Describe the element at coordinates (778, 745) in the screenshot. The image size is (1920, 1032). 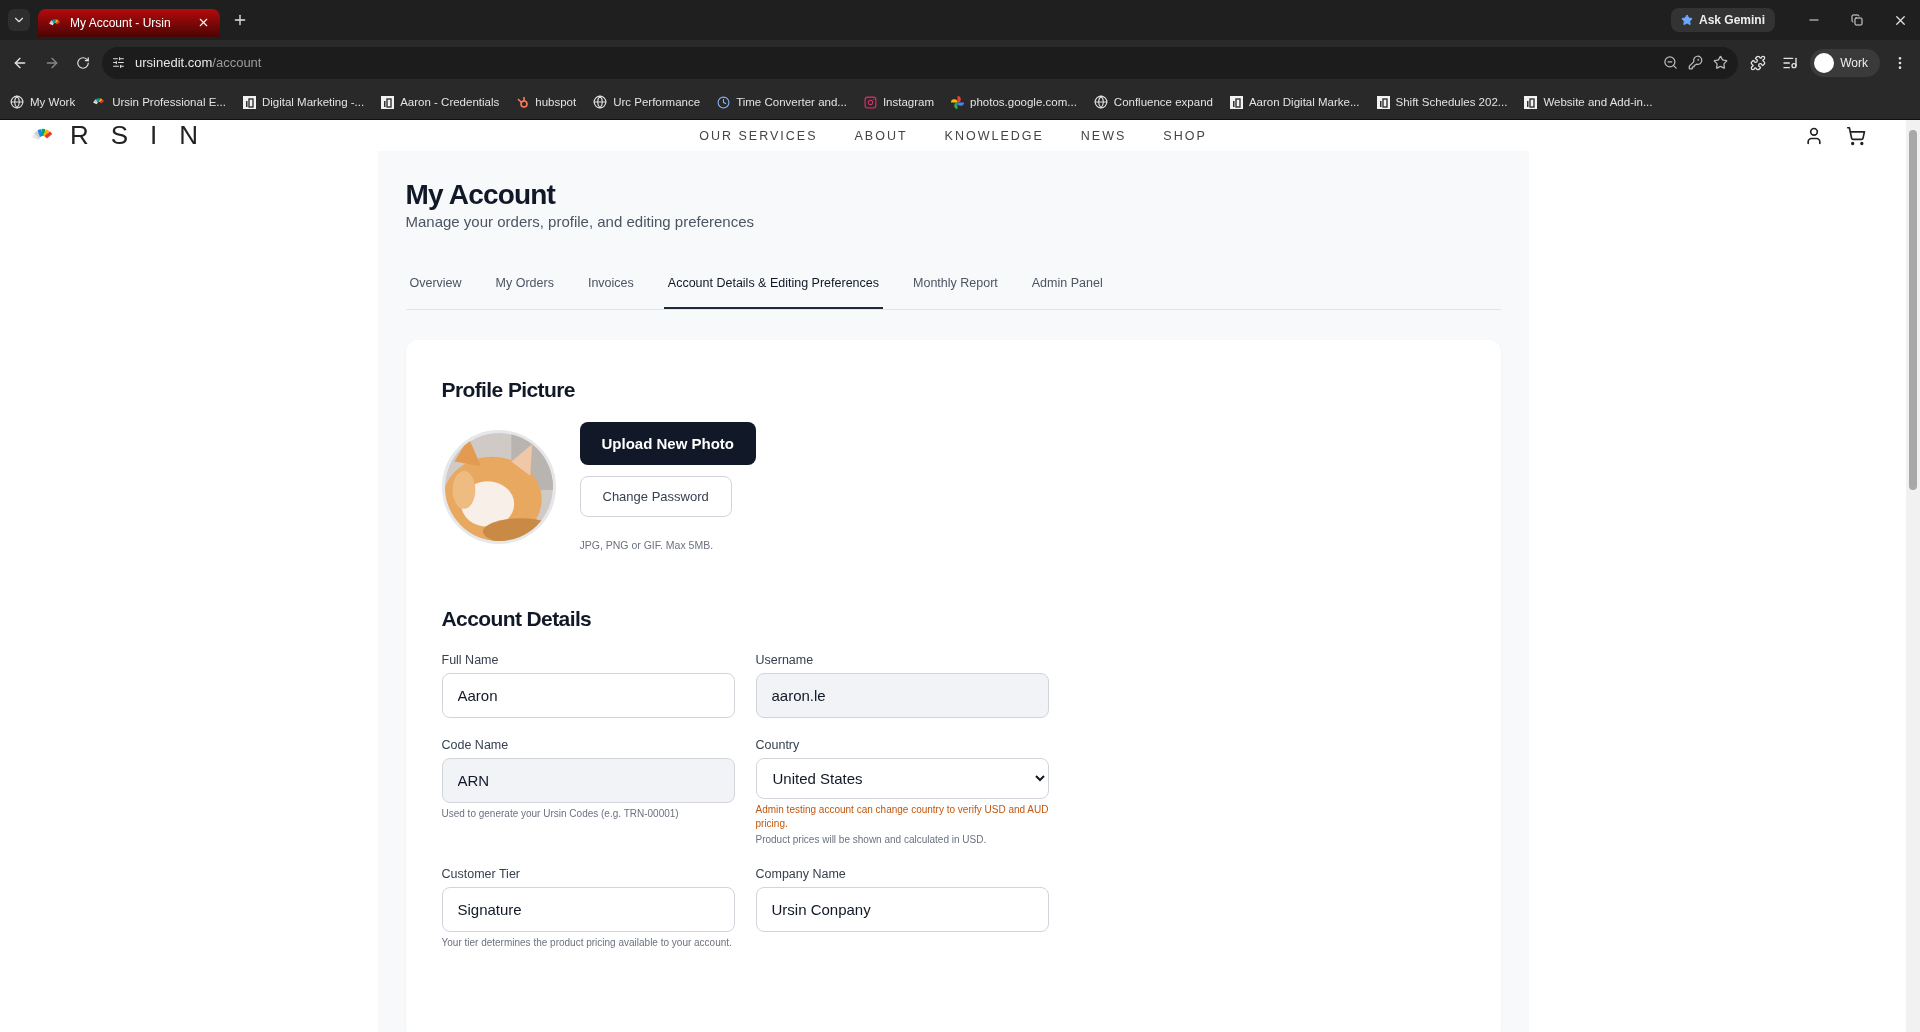
I see `field-label: Country` at that location.